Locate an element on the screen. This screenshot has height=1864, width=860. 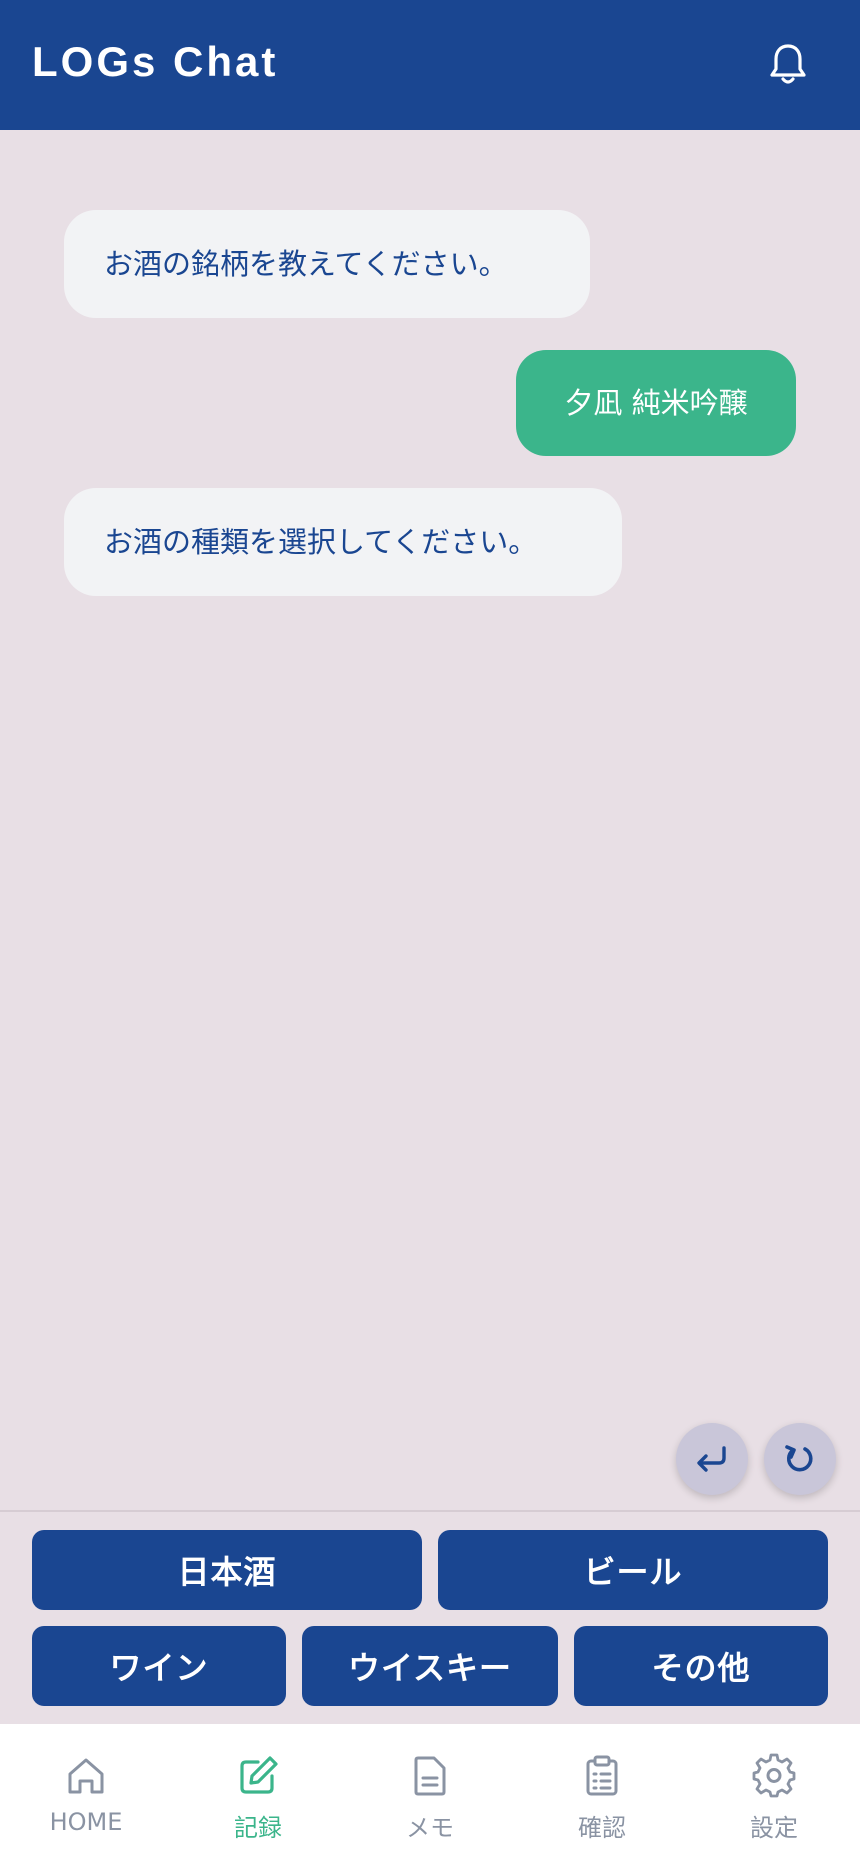
option-beer-button: ビール is located at coordinates (633, 1570).